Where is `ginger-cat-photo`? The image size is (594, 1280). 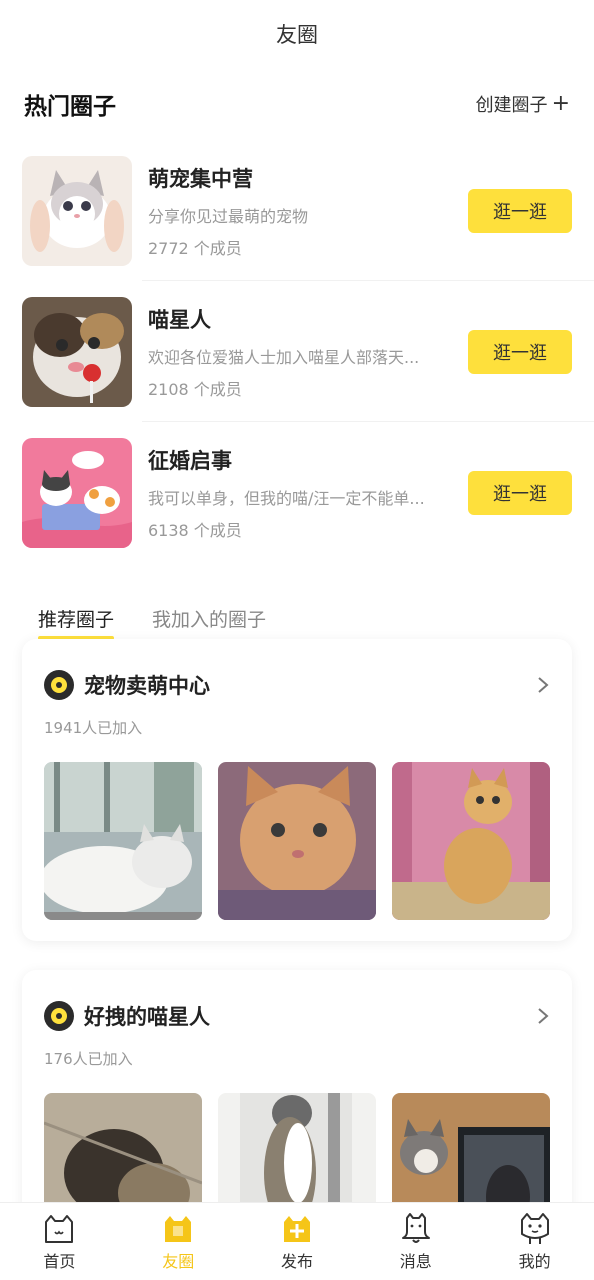 ginger-cat-photo is located at coordinates (471, 841).